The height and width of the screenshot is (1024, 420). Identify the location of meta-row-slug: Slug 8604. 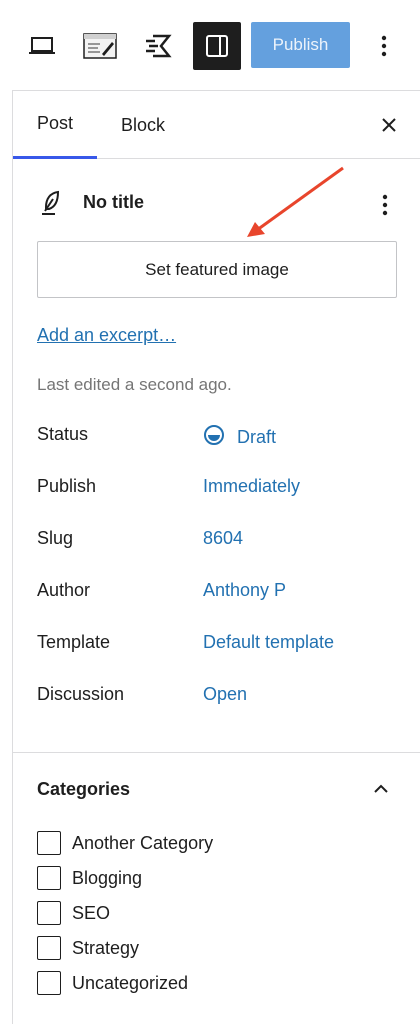
(222, 543).